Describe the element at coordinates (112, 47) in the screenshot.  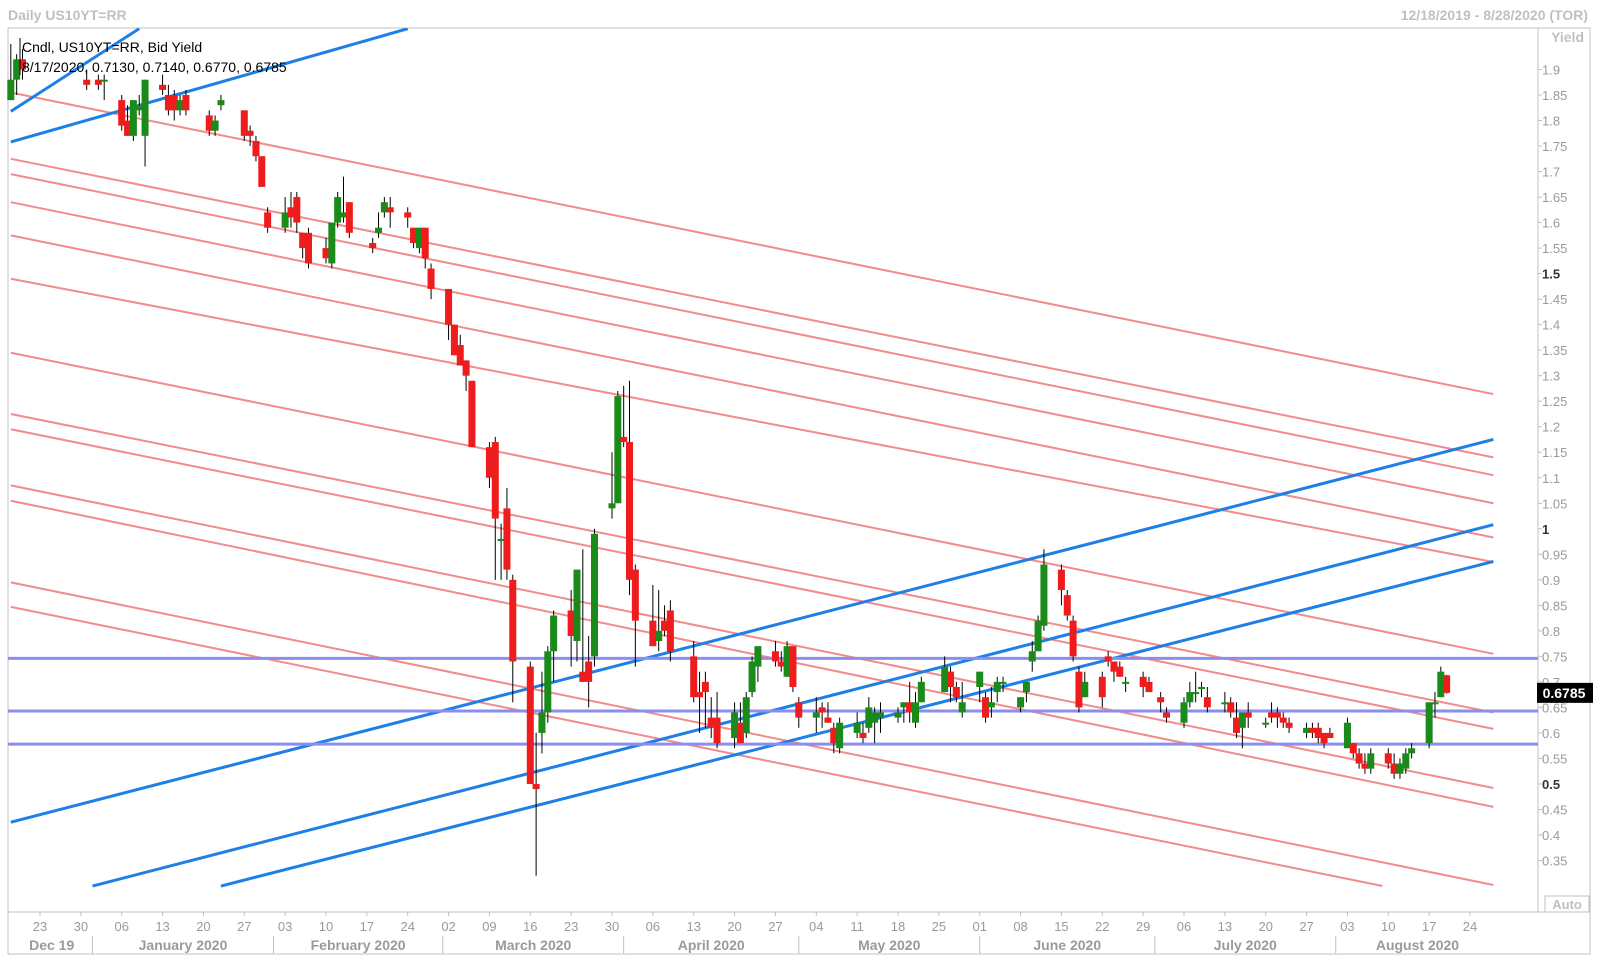
I see `legend-series: Cndl, US10YT=RR, Bid Yield` at that location.